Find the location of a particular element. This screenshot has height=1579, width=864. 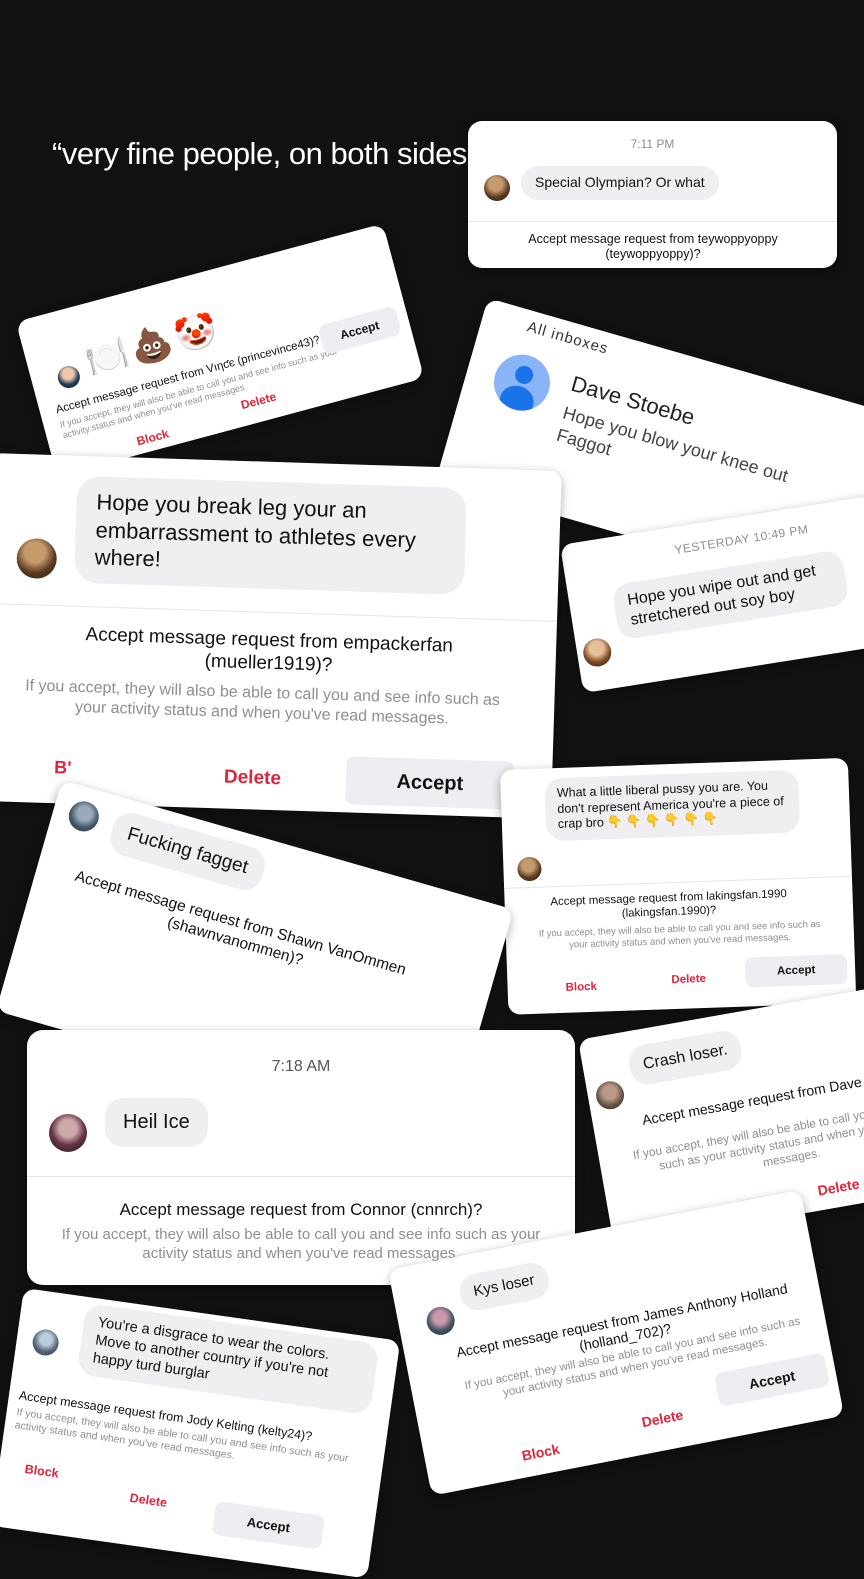

pile-of-poo-icon: 💩 is located at coordinates (152, 345).